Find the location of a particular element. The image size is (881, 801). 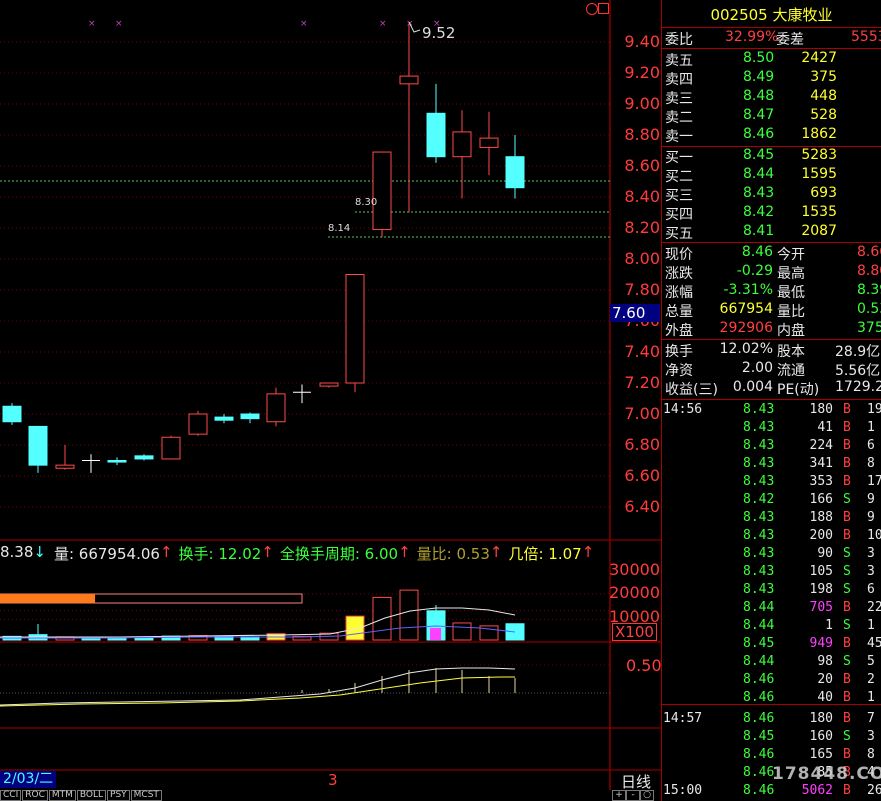

indicator-tabs: CCI ROC MTM BOLL PSY MCST is located at coordinates (81, 795).